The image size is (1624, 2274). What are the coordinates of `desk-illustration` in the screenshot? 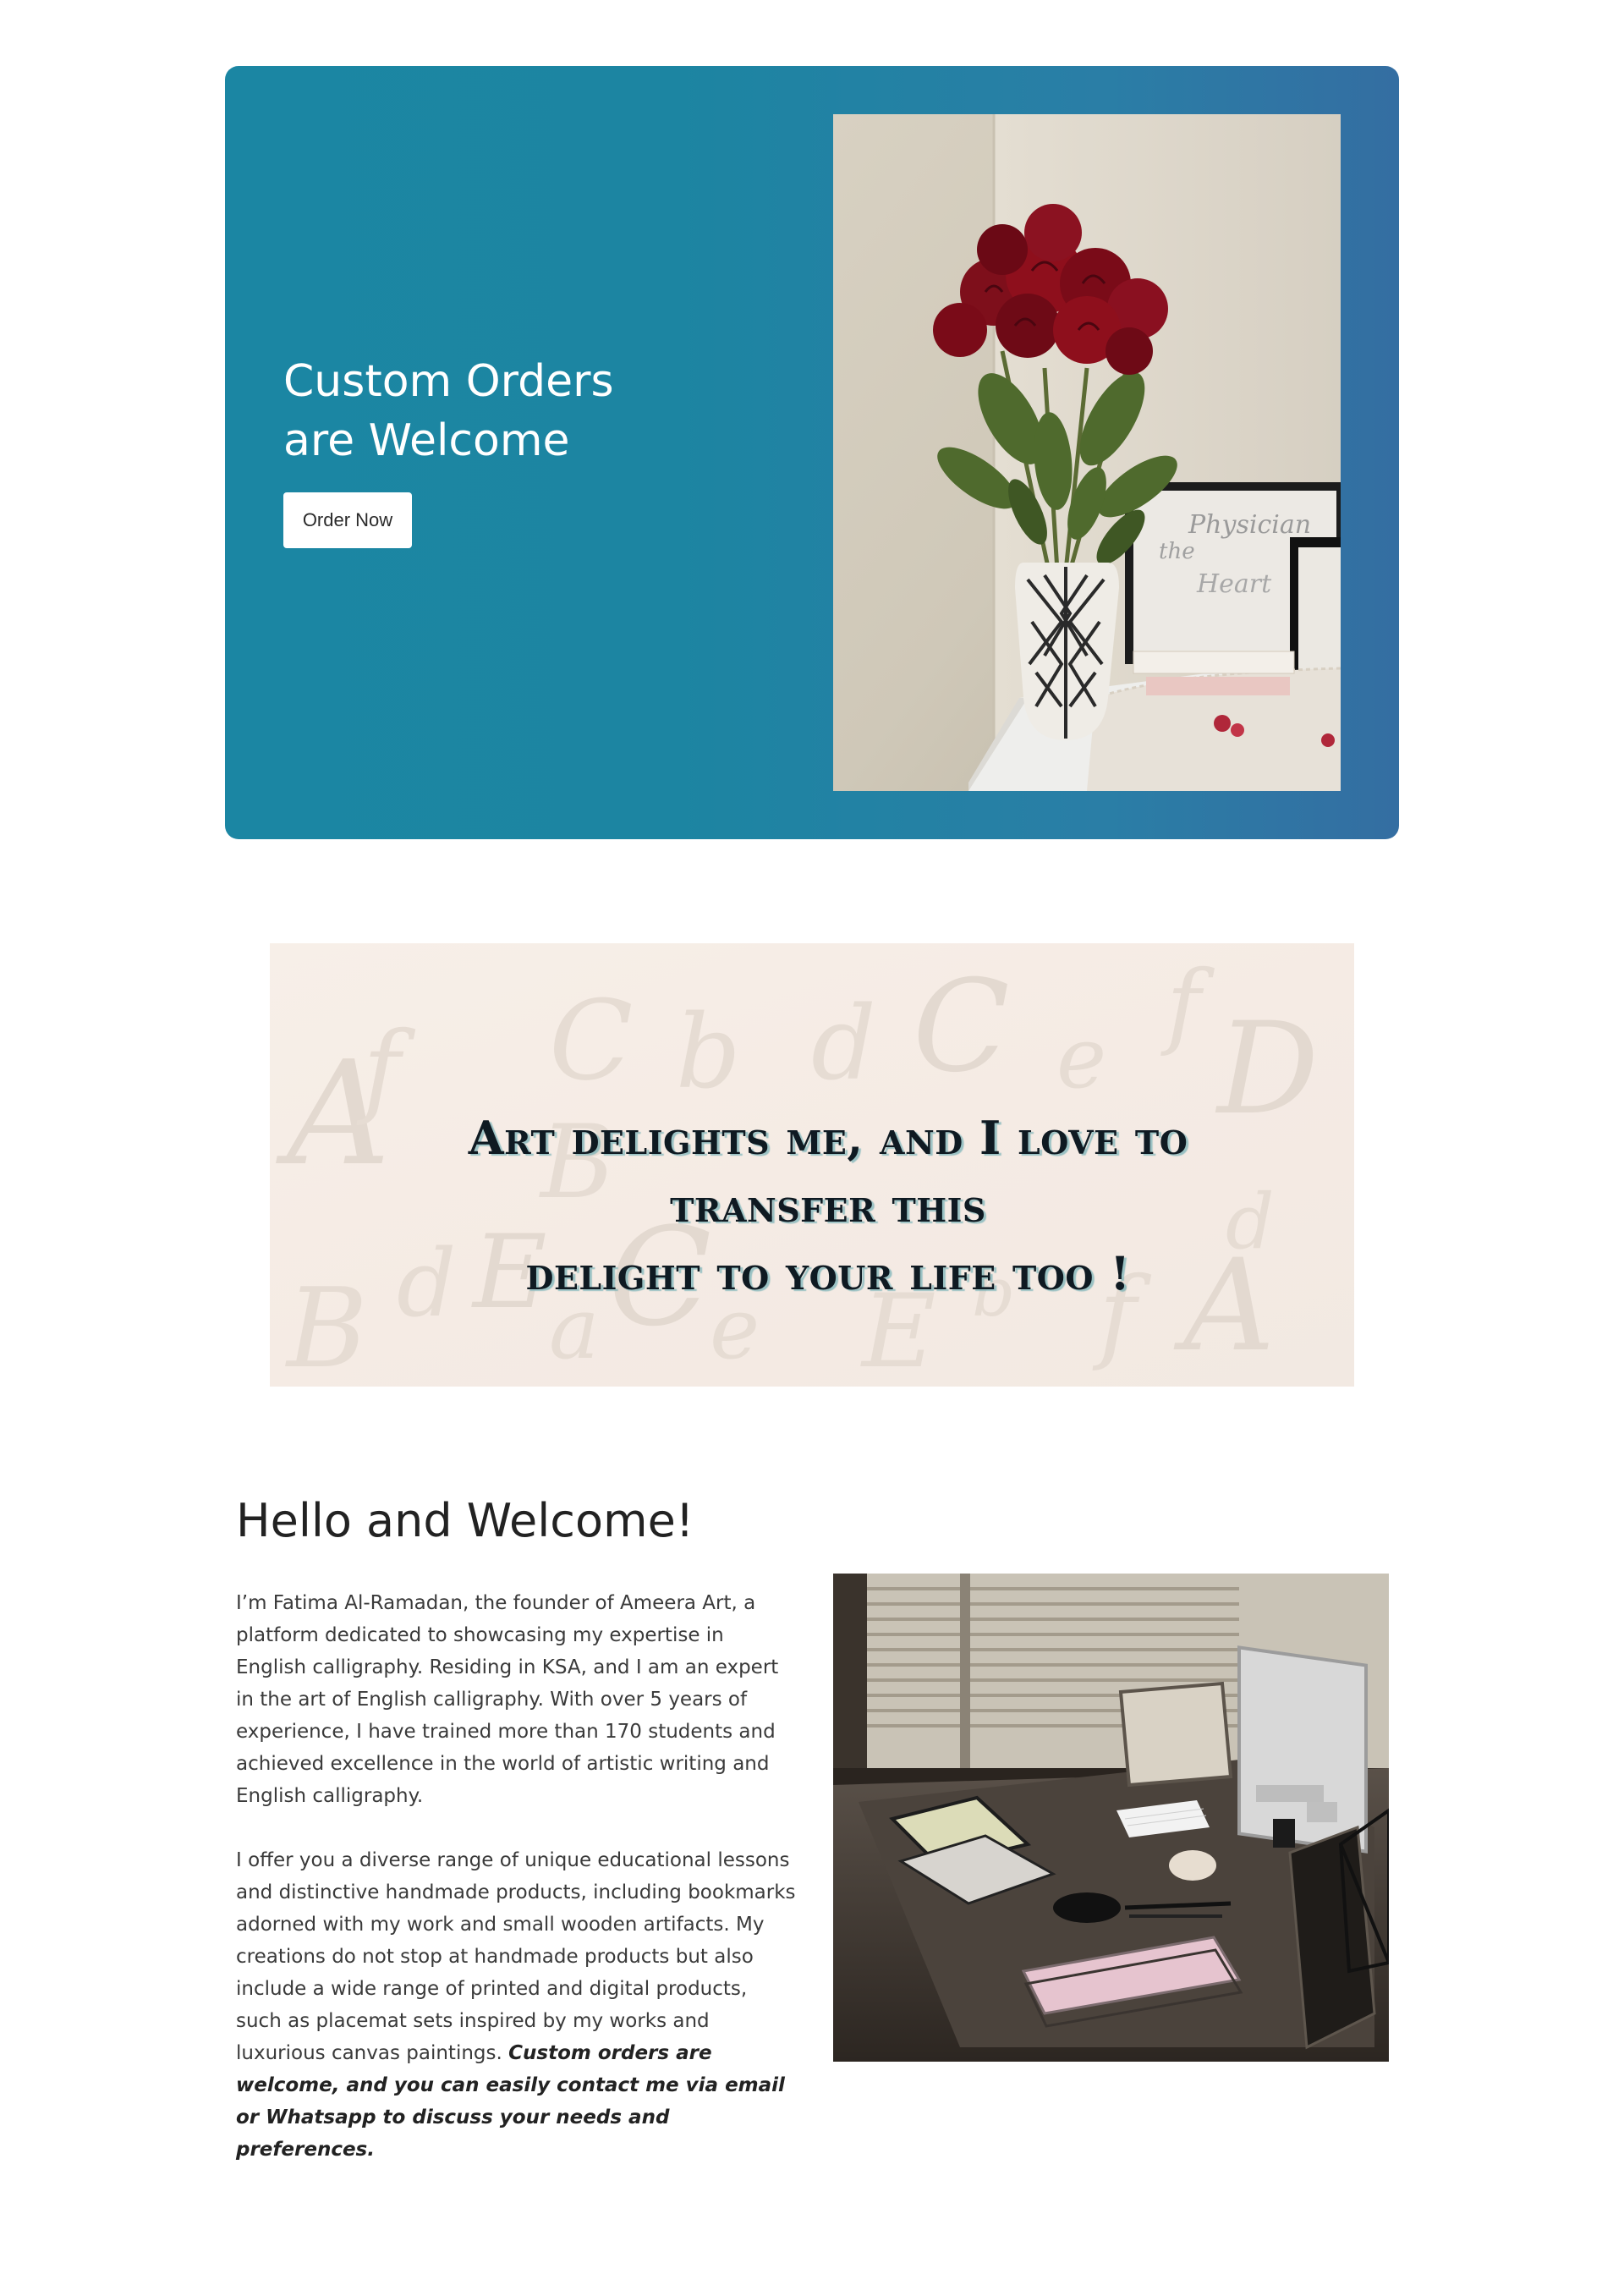 It's located at (1111, 1818).